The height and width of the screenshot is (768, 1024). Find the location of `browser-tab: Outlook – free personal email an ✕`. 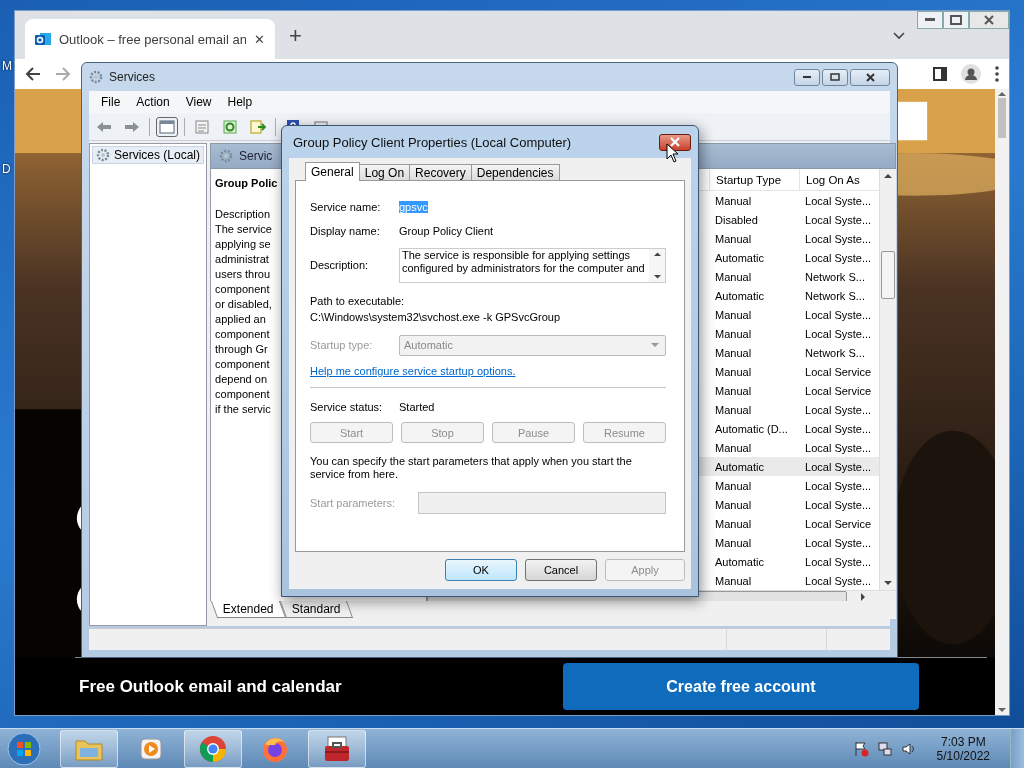

browser-tab: Outlook – free personal email an ✕ is located at coordinates (150, 39).